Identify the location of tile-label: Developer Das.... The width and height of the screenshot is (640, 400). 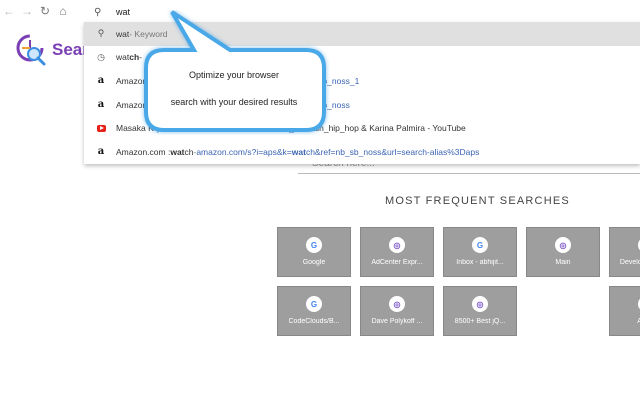
(629, 262).